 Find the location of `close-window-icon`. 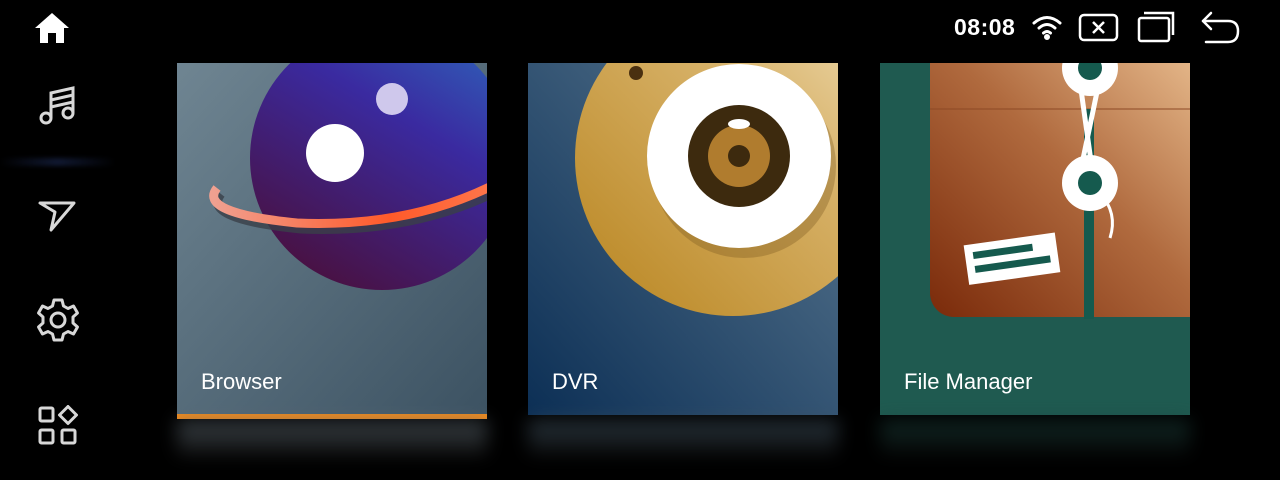

close-window-icon is located at coordinates (1099, 28).